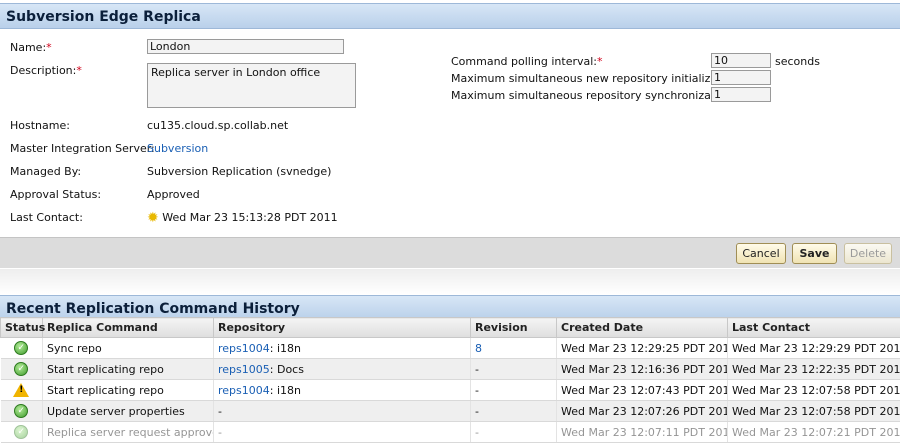 Image resolution: width=900 pixels, height=444 pixels. What do you see at coordinates (31, 47) in the screenshot?
I see `name-label: Name:*` at bounding box center [31, 47].